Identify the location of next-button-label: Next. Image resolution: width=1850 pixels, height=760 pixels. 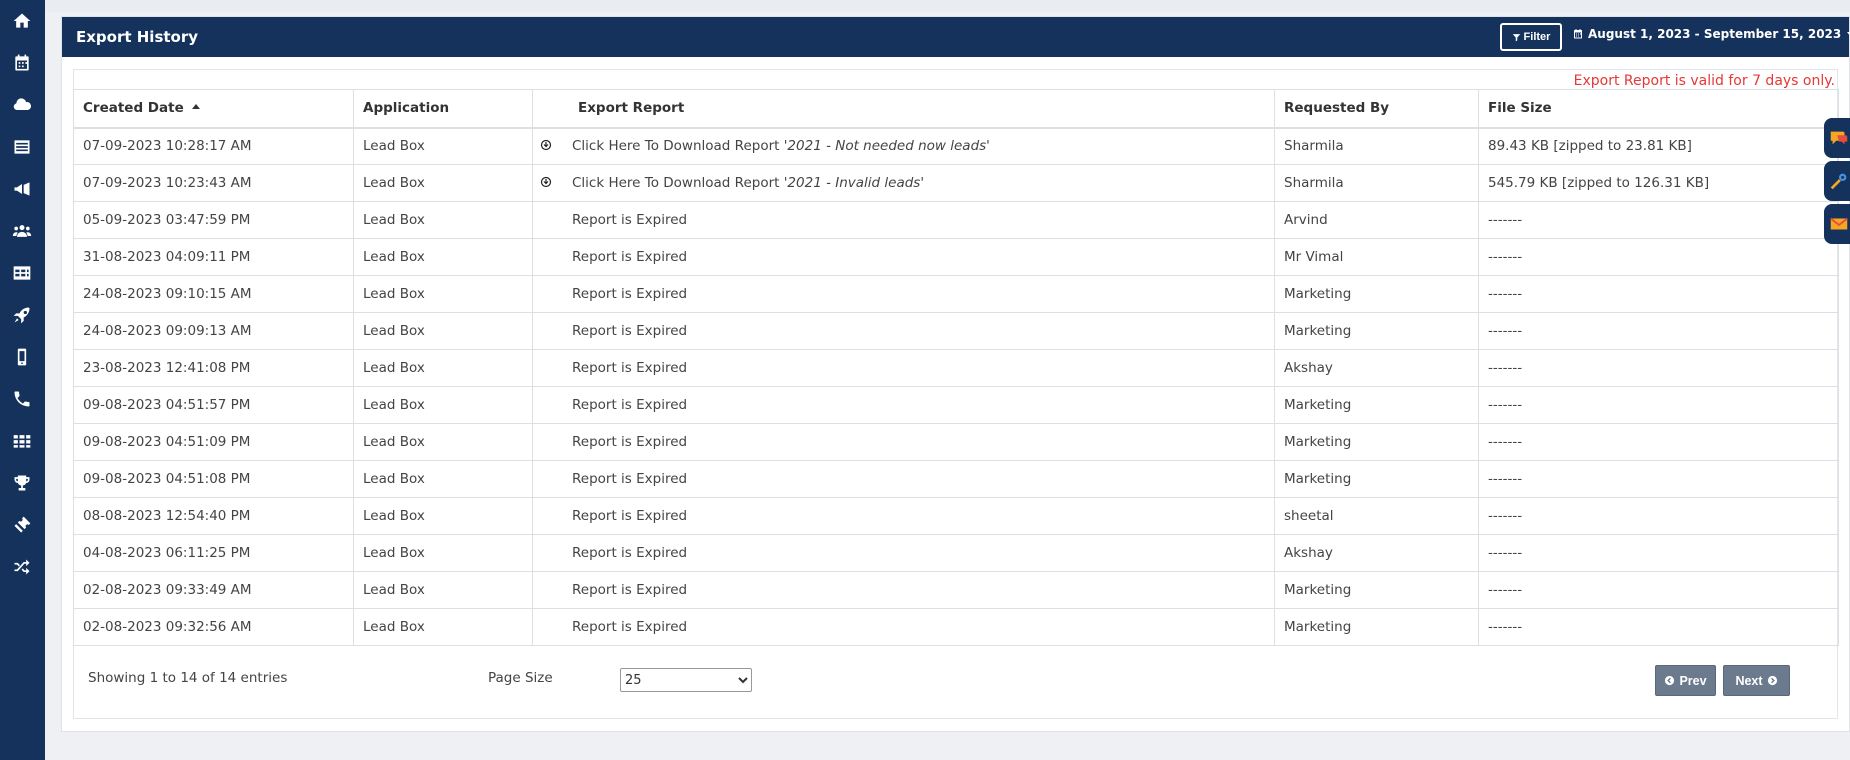
(1749, 680).